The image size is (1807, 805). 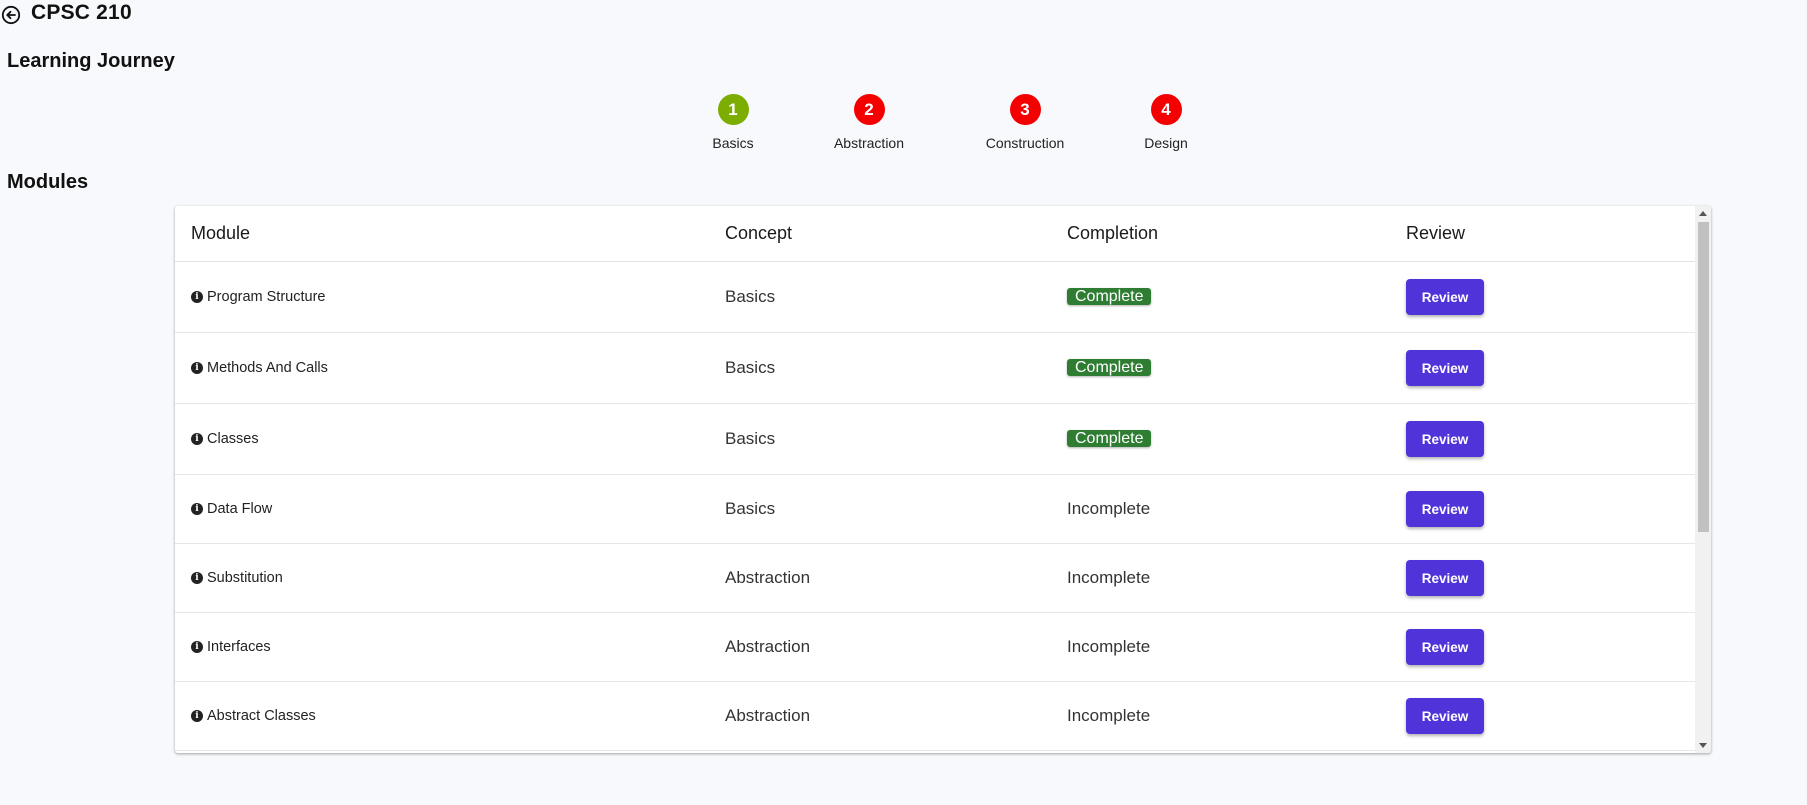 What do you see at coordinates (759, 233) in the screenshot?
I see `column-header-concept: Concept` at bounding box center [759, 233].